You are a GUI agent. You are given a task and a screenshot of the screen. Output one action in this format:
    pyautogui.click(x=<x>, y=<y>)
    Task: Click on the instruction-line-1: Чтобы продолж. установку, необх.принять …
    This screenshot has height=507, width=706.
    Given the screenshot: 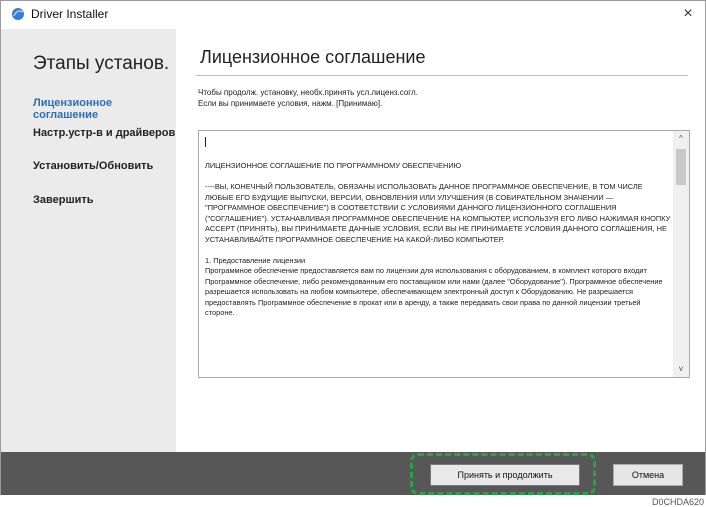 What is the action you would take?
    pyautogui.click(x=308, y=92)
    